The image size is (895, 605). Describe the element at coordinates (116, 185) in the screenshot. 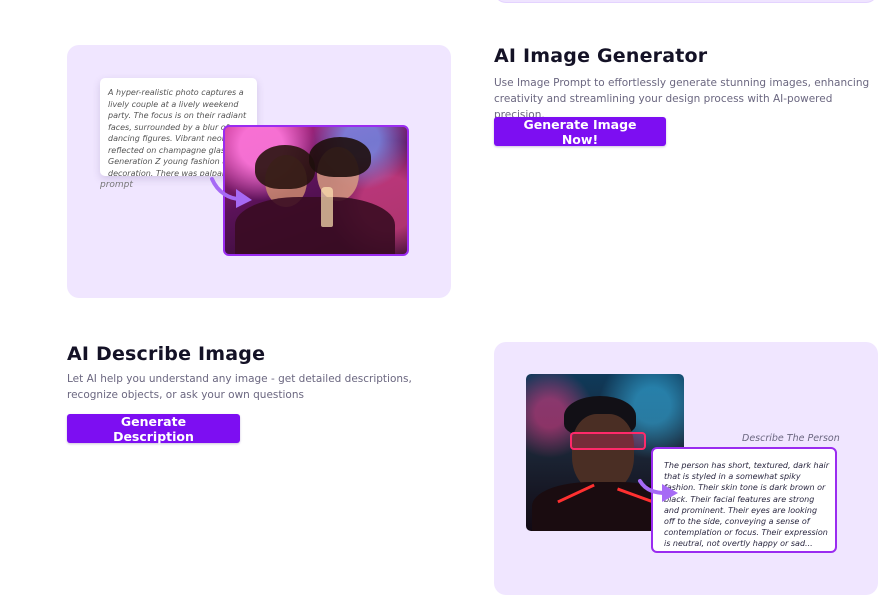

I see `prompt-label: prompt` at that location.